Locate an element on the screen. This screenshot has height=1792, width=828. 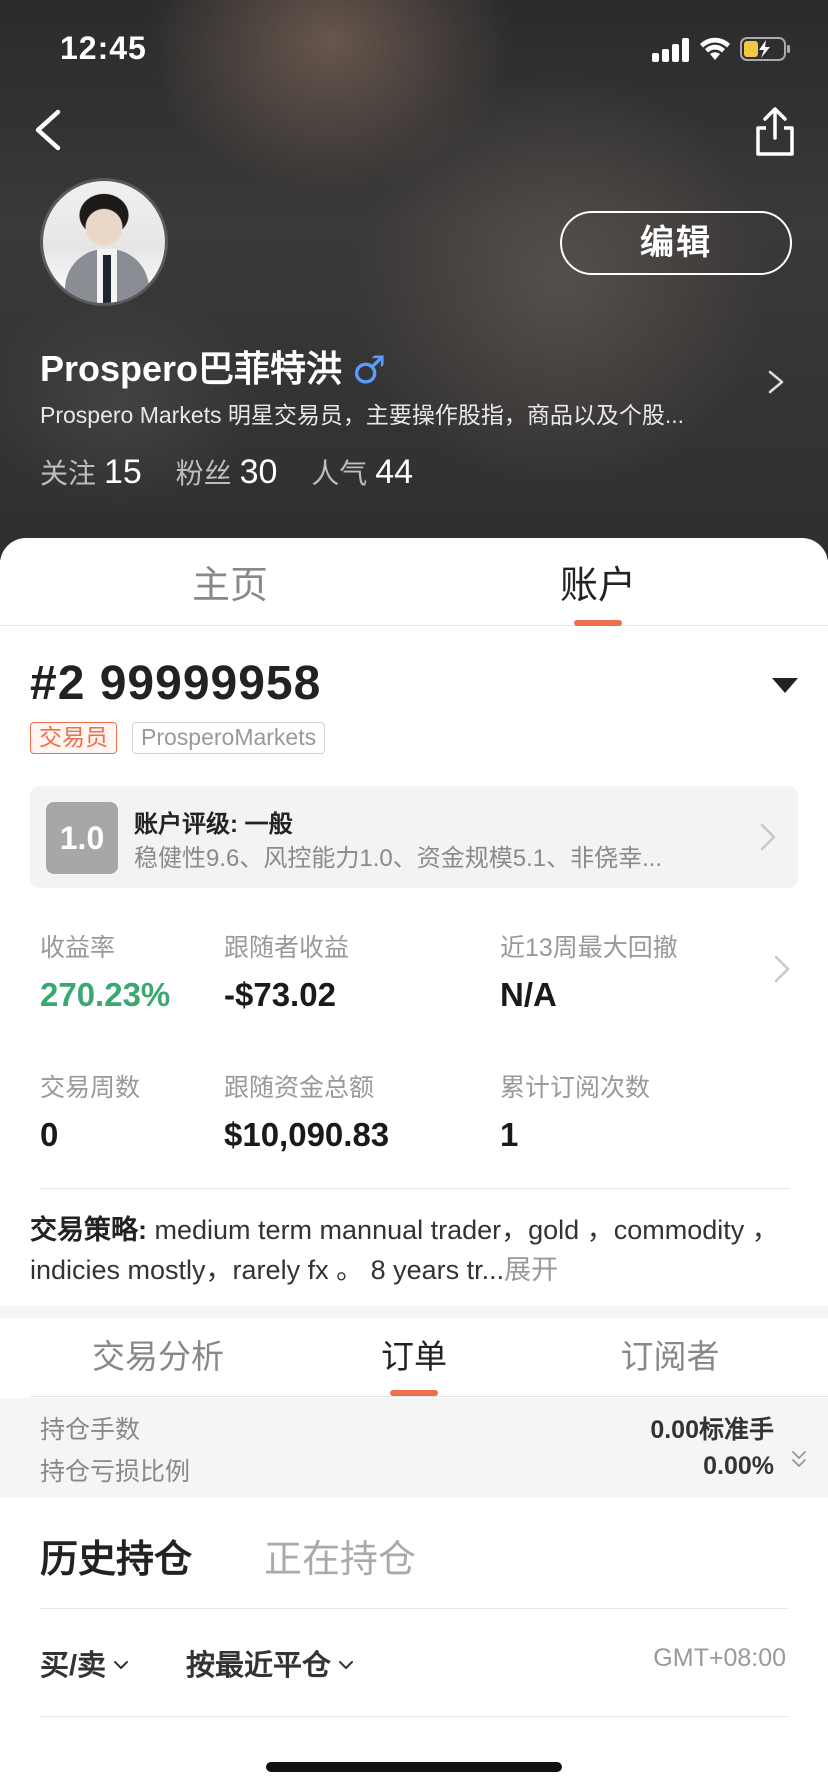
strategy-label: 交易策略: is located at coordinates (88, 1230).